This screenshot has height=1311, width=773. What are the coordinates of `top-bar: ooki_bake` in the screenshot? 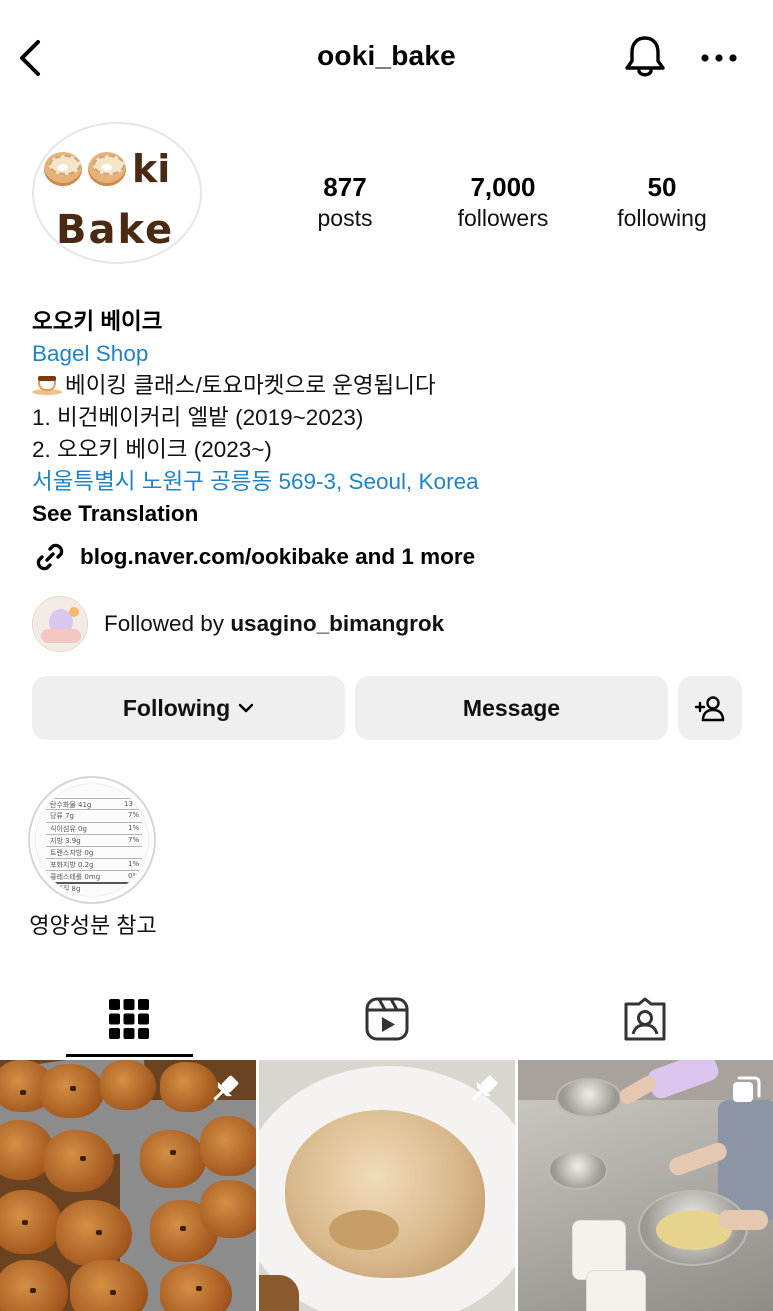 It's located at (386, 58).